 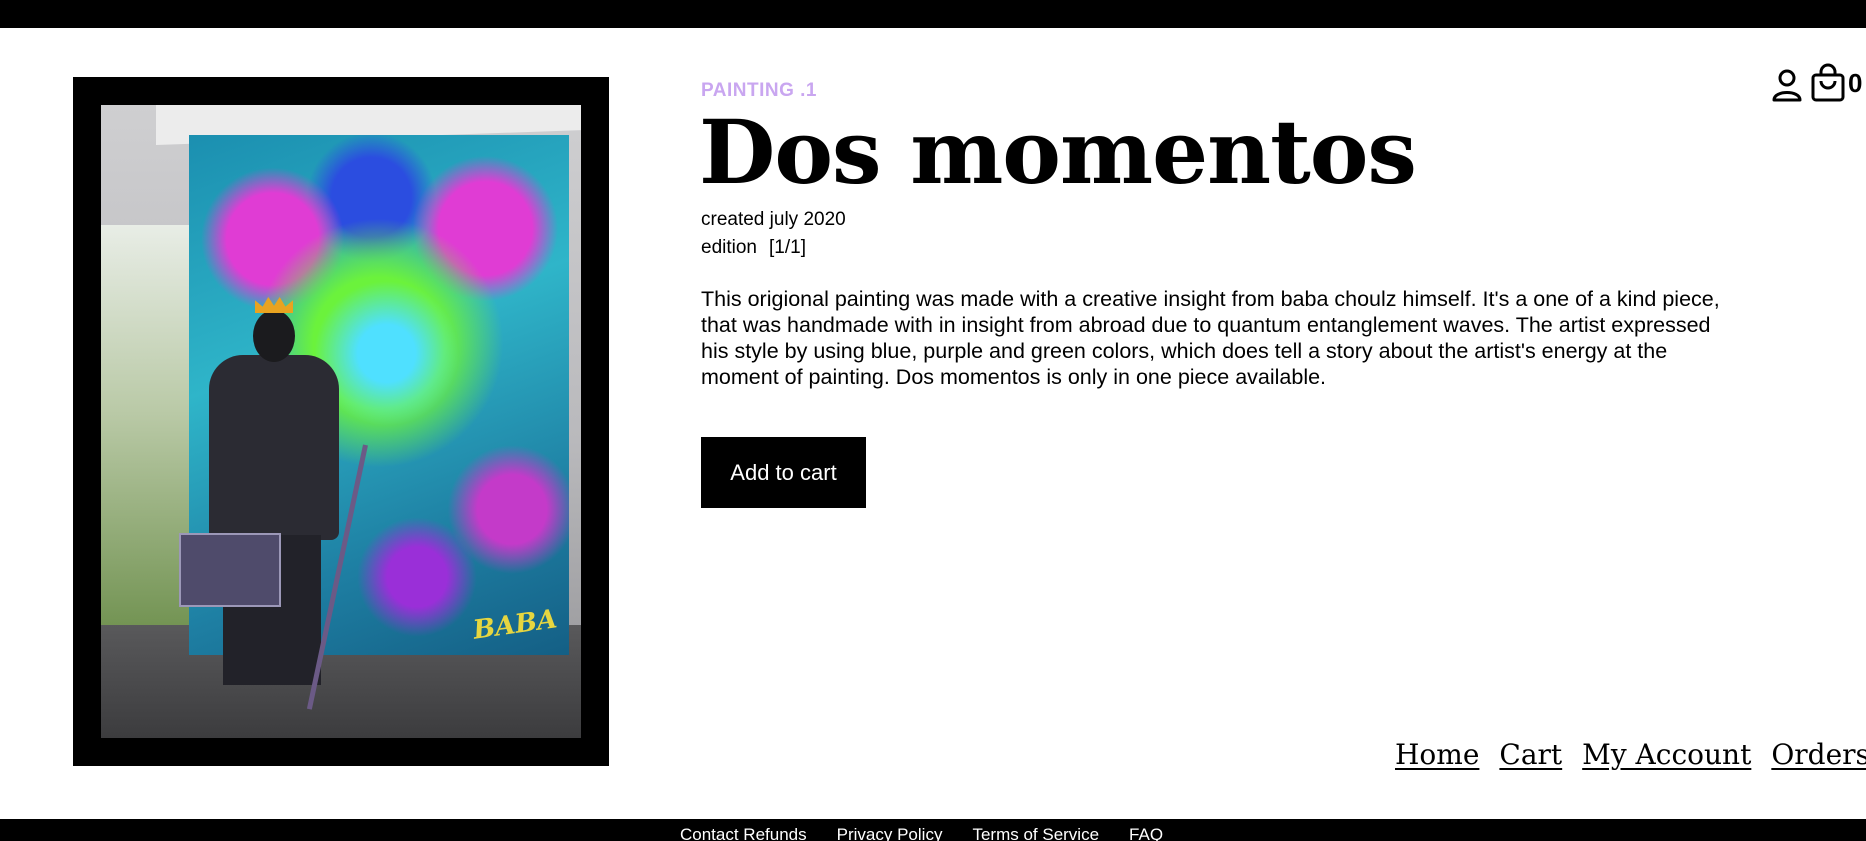 I want to click on edition-label: edition, so click(x=729, y=247).